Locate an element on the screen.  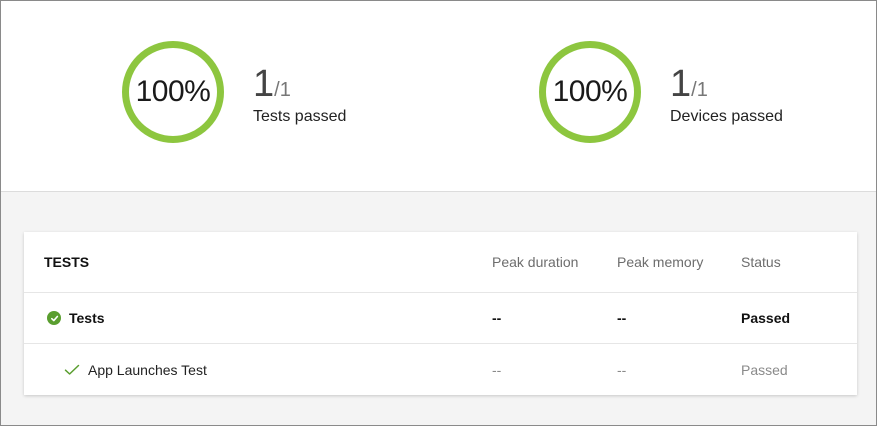
tests-fraction: 1/1 is located at coordinates (272, 84).